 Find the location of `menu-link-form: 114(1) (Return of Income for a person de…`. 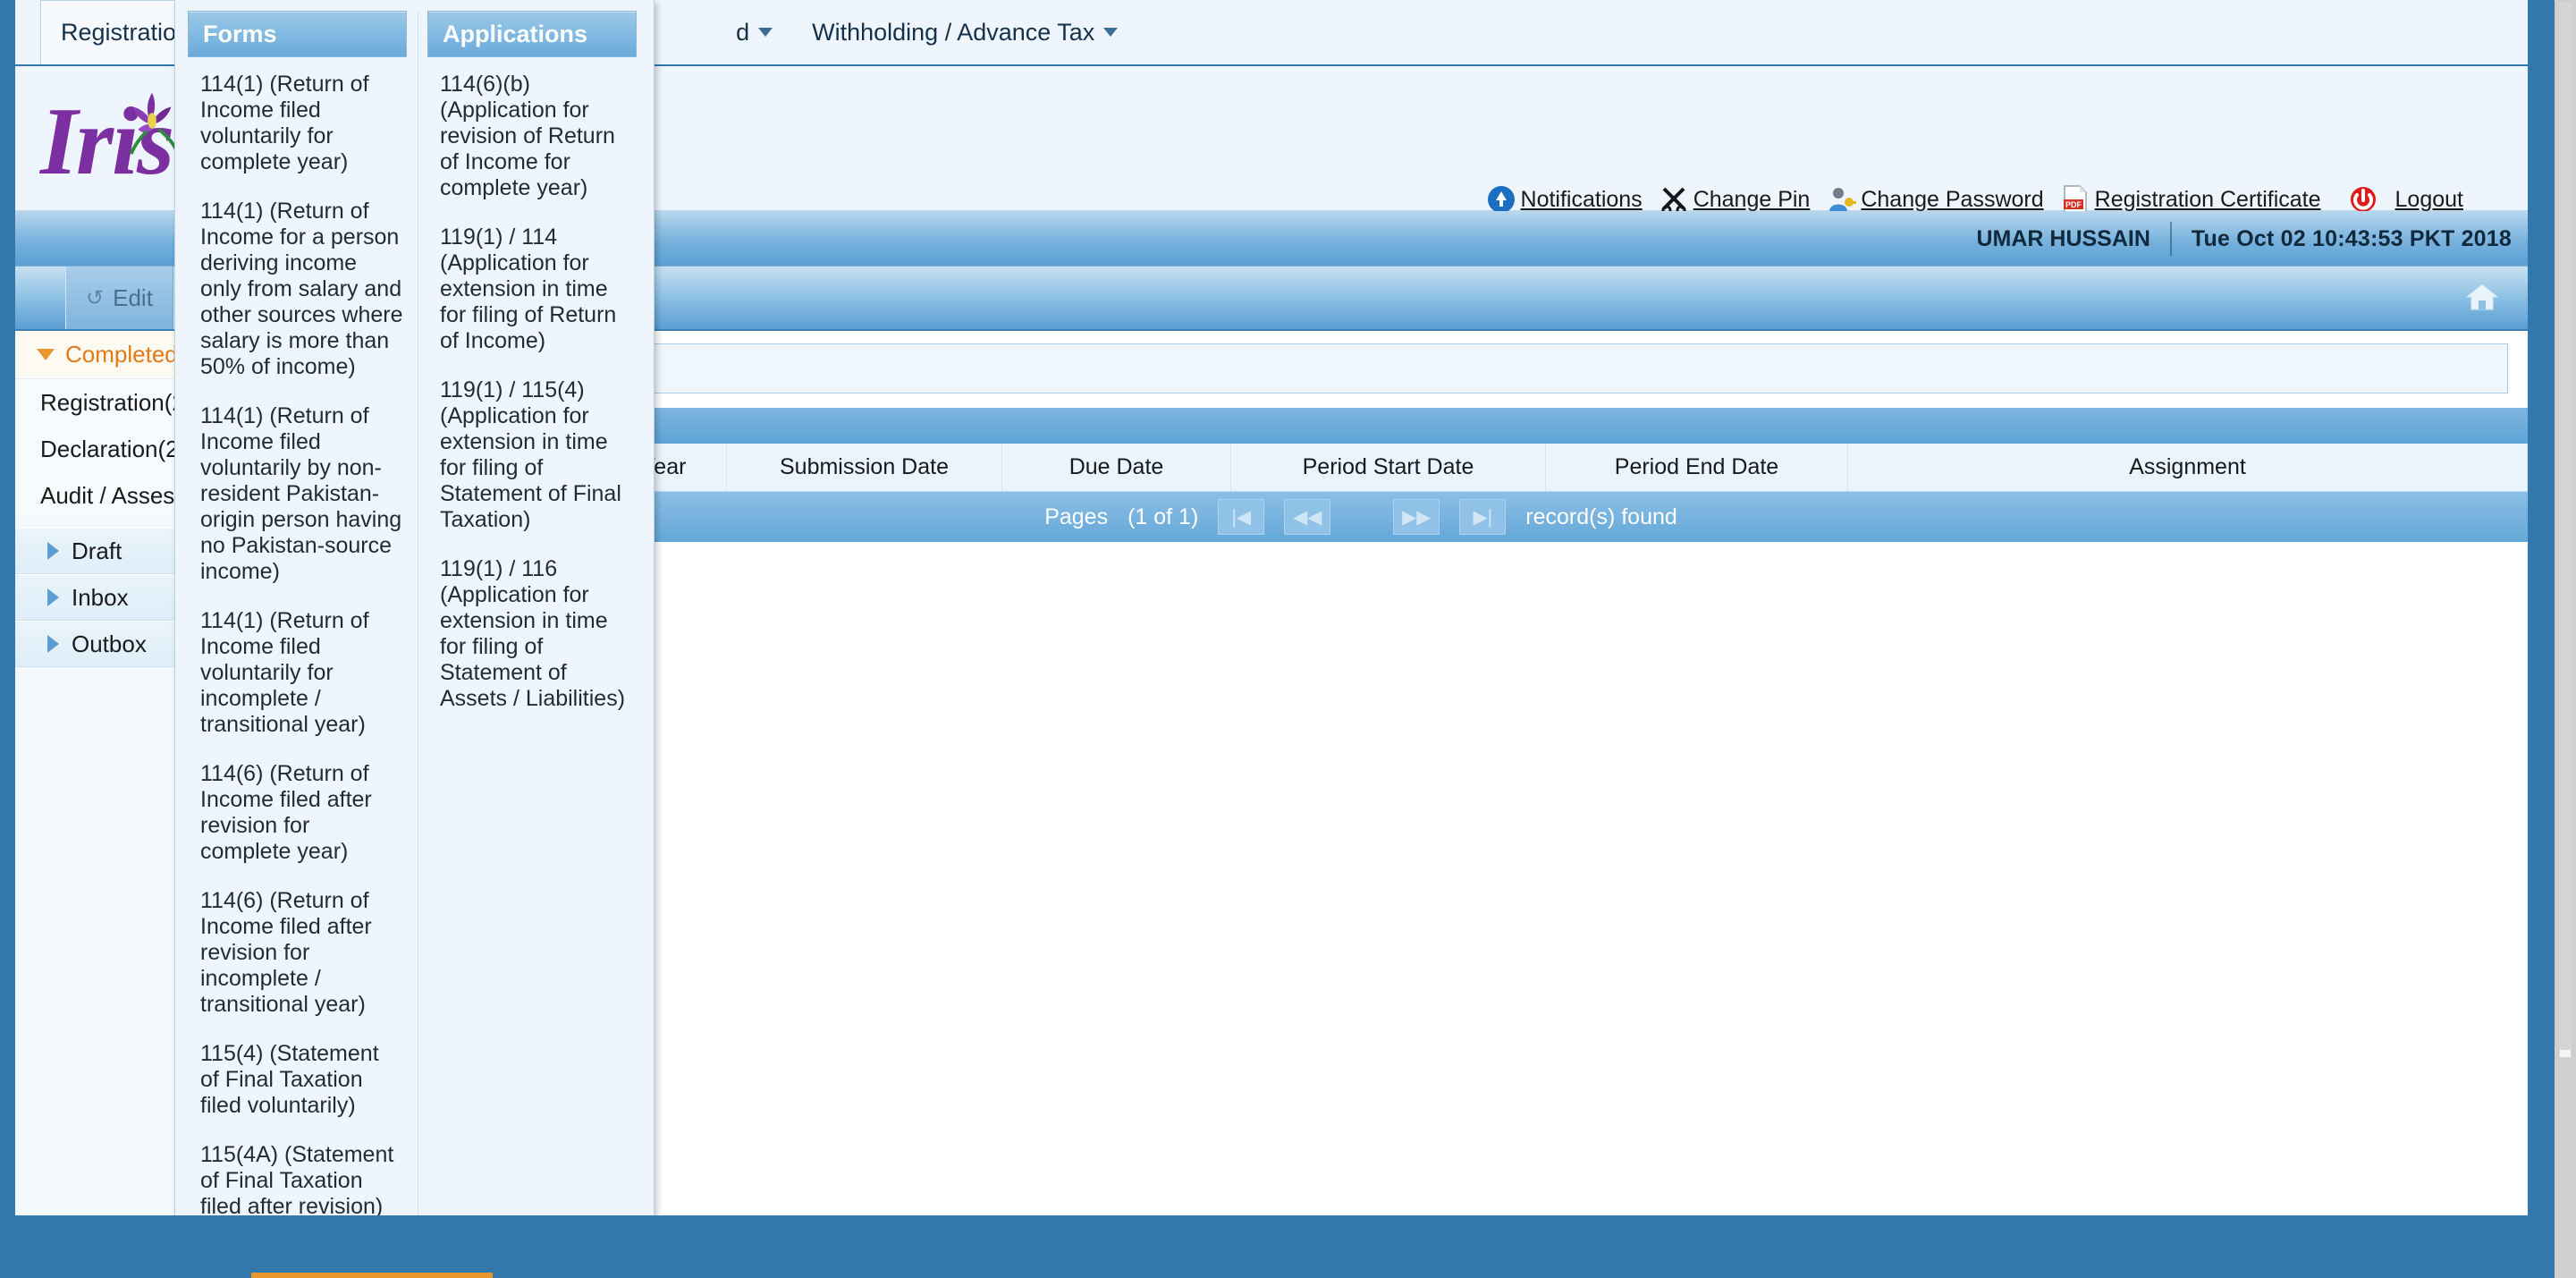

menu-link-form: 114(1) (Return of Income for a person de… is located at coordinates (301, 289).